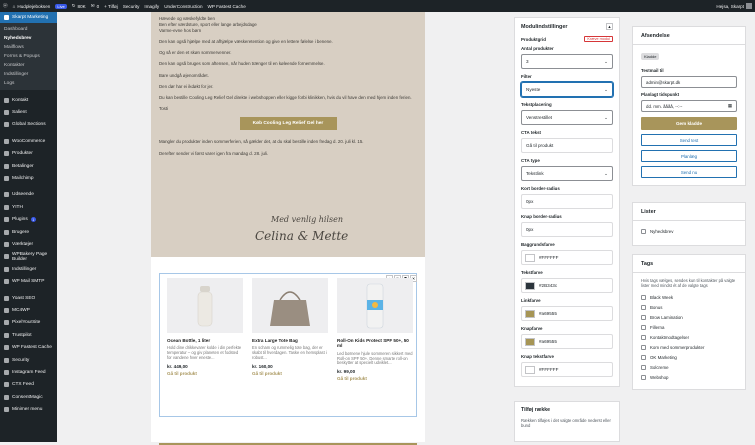 Image resolution: width=755 pixels, height=445 pixels. Describe the element at coordinates (689, 317) in the screenshot. I see `tag-checkbox: Brow Lamination` at that location.